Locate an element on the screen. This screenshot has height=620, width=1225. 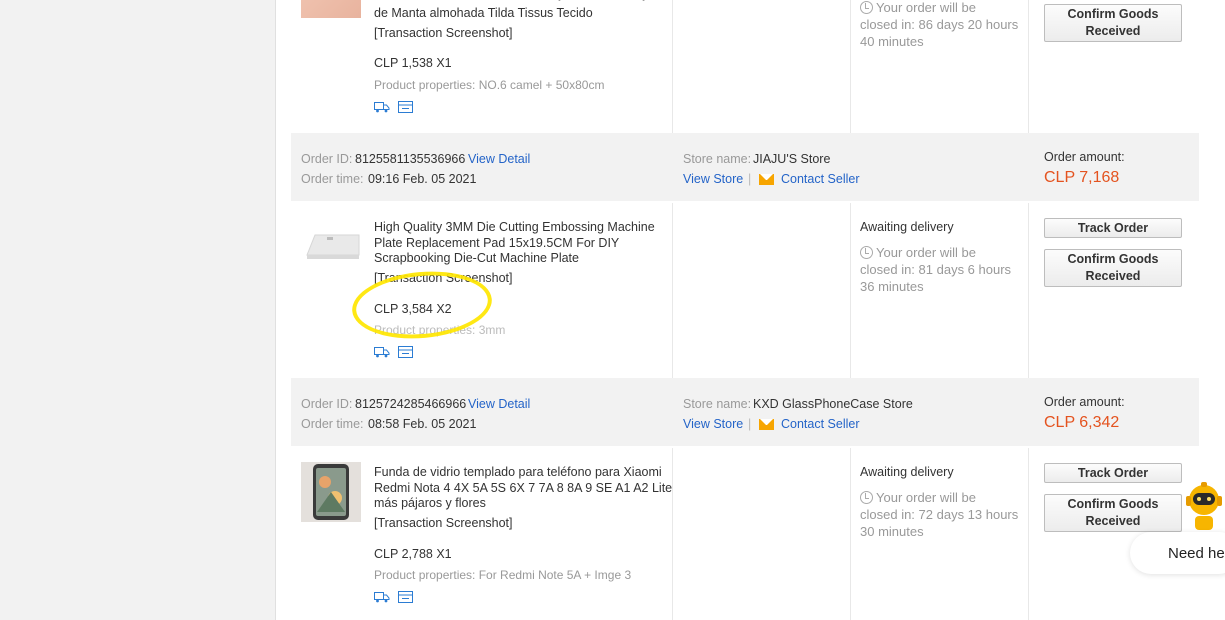
order-amount-value: CLP 7,168 is located at coordinates (1082, 177).